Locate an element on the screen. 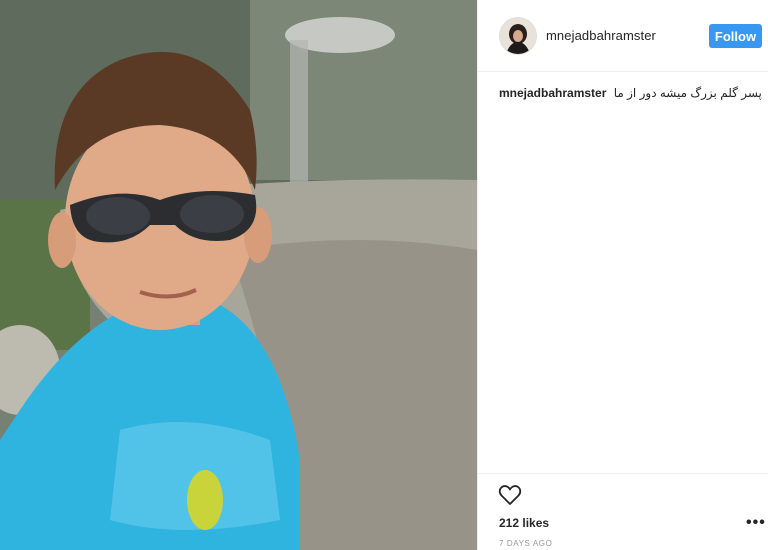  post-header: mnejadbahramster Follow is located at coordinates (623, 36).